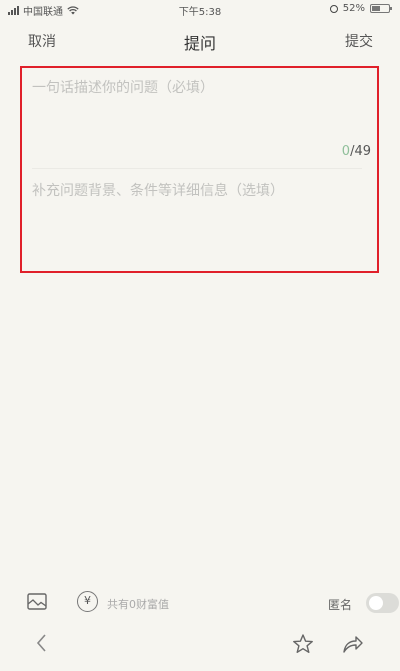 The height and width of the screenshot is (671, 400). I want to click on toggle-knob, so click(376, 603).